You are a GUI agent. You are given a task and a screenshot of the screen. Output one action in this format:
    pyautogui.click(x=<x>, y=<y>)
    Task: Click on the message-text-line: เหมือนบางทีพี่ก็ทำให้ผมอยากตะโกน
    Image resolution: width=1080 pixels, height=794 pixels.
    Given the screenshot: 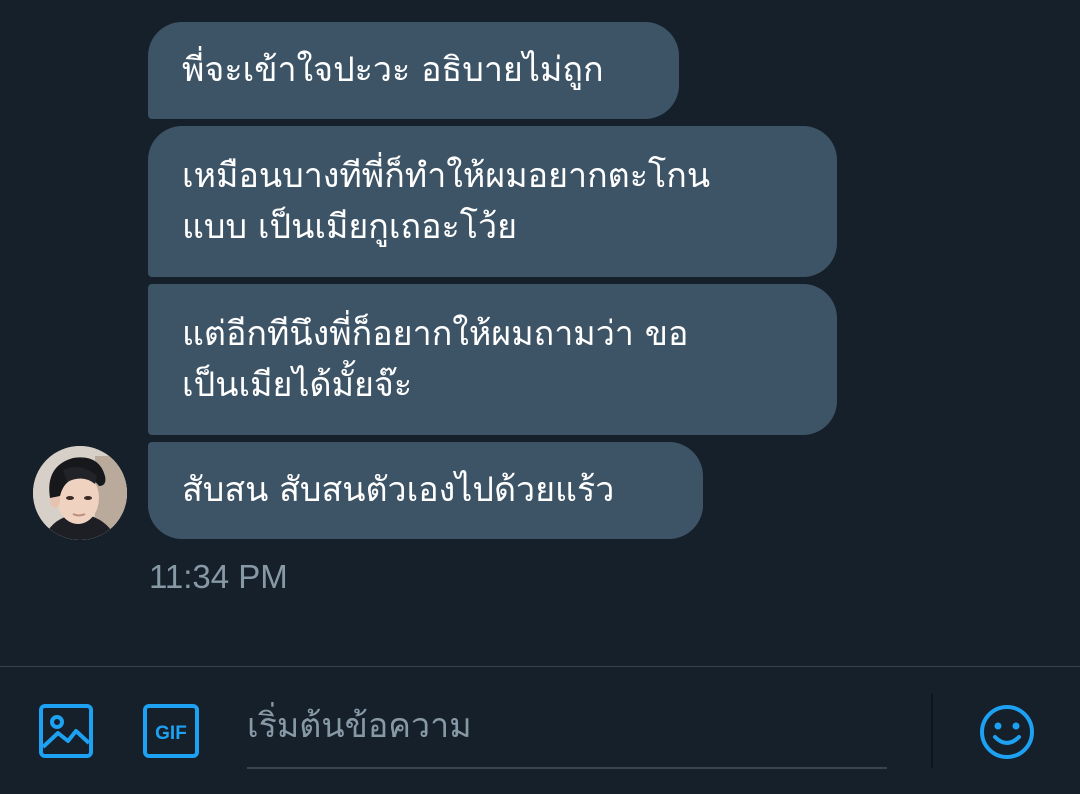 What is the action you would take?
    pyautogui.click(x=446, y=175)
    